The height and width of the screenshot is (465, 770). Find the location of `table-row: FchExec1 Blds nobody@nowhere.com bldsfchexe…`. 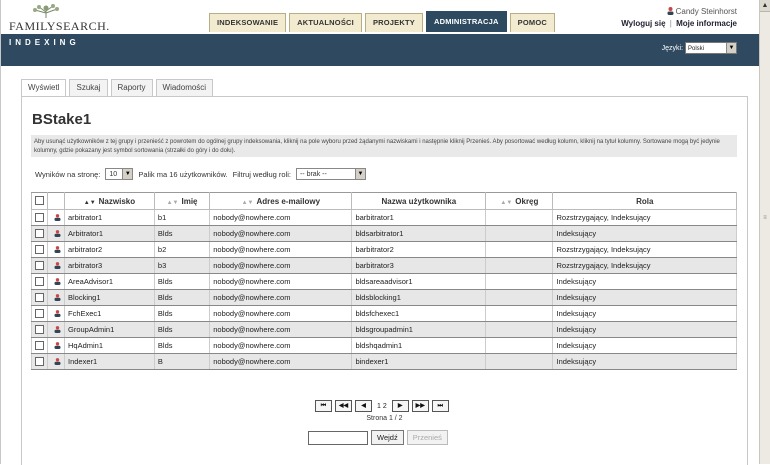

table-row: FchExec1 Blds nobody@nowhere.com bldsfchexe… is located at coordinates (384, 313).